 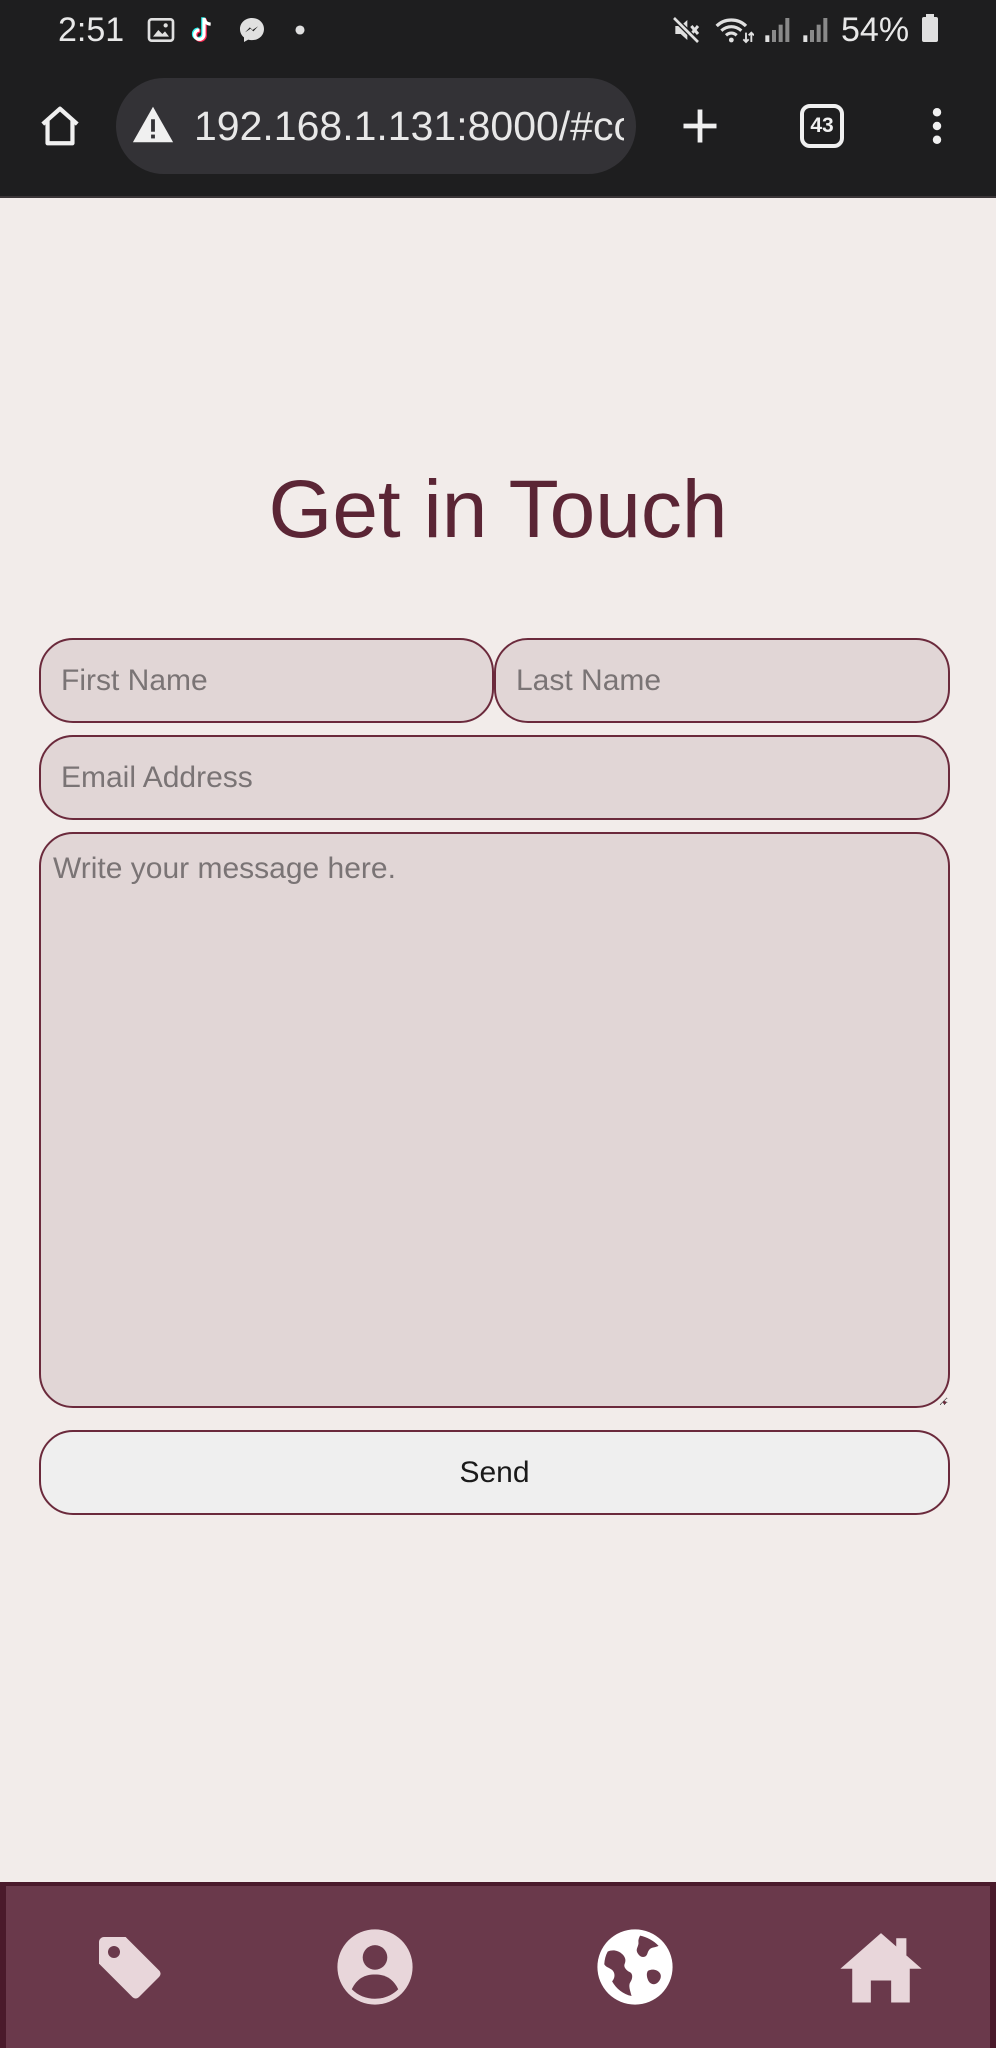 I want to click on email-input, so click(x=494, y=777).